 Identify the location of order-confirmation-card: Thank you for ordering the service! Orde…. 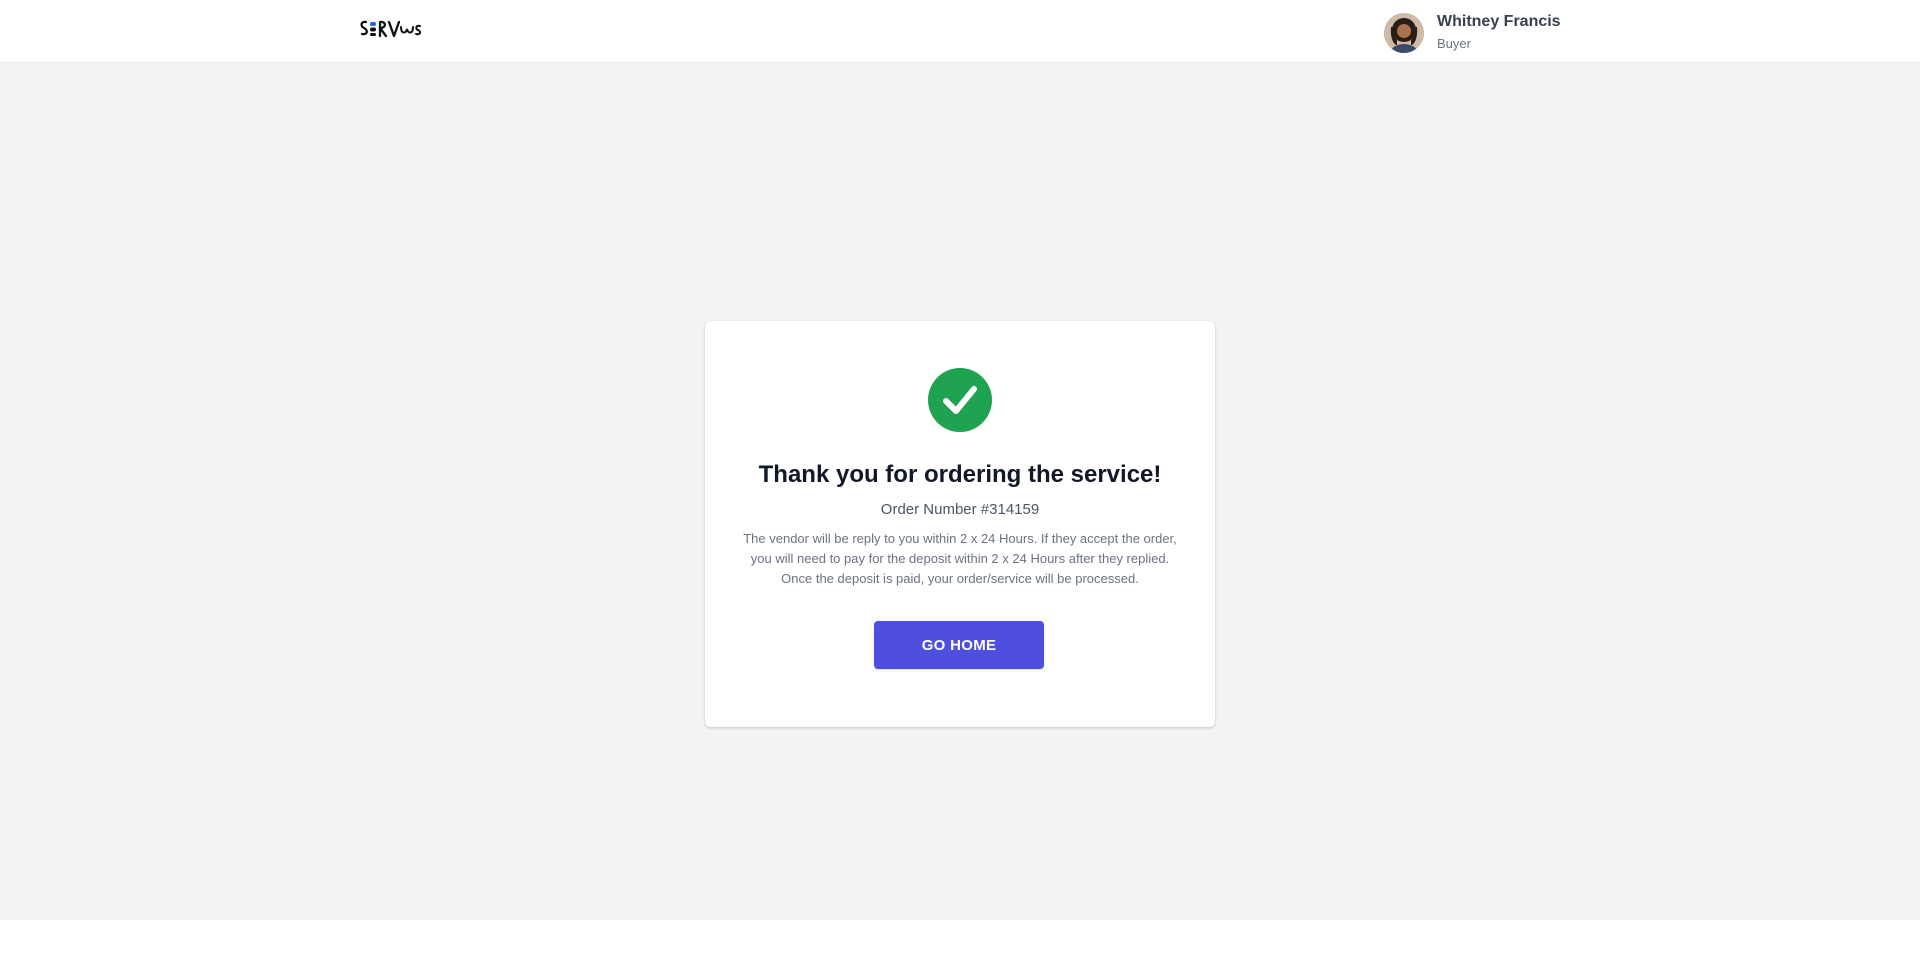
(960, 524).